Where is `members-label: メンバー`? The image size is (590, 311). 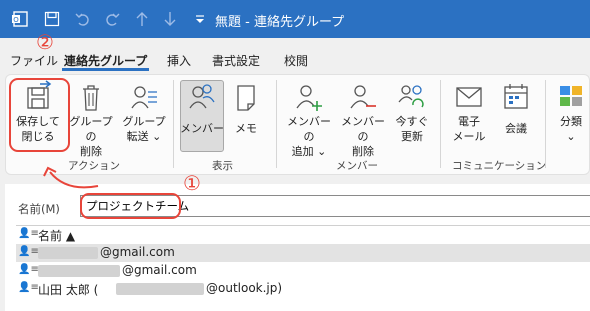
members-label: メンバー is located at coordinates (202, 128).